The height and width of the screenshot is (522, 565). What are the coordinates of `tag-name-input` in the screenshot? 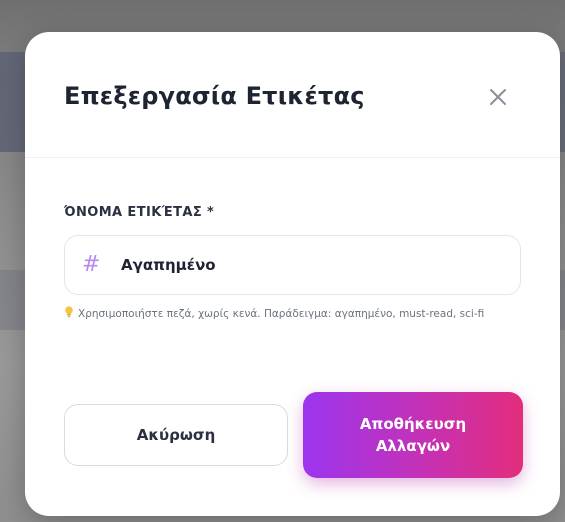 It's located at (316, 265).